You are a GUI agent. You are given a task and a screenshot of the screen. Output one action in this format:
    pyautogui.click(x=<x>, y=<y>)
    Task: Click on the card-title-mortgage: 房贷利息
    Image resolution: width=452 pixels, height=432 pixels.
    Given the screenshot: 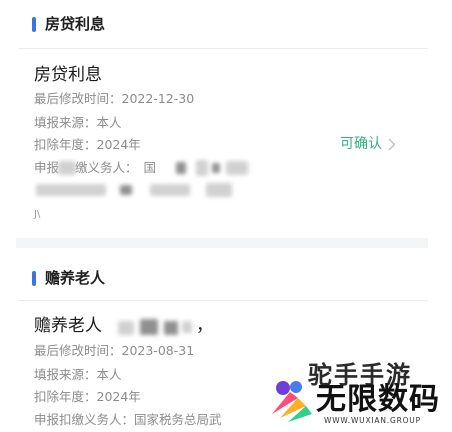 What is the action you would take?
    pyautogui.click(x=68, y=75)
    